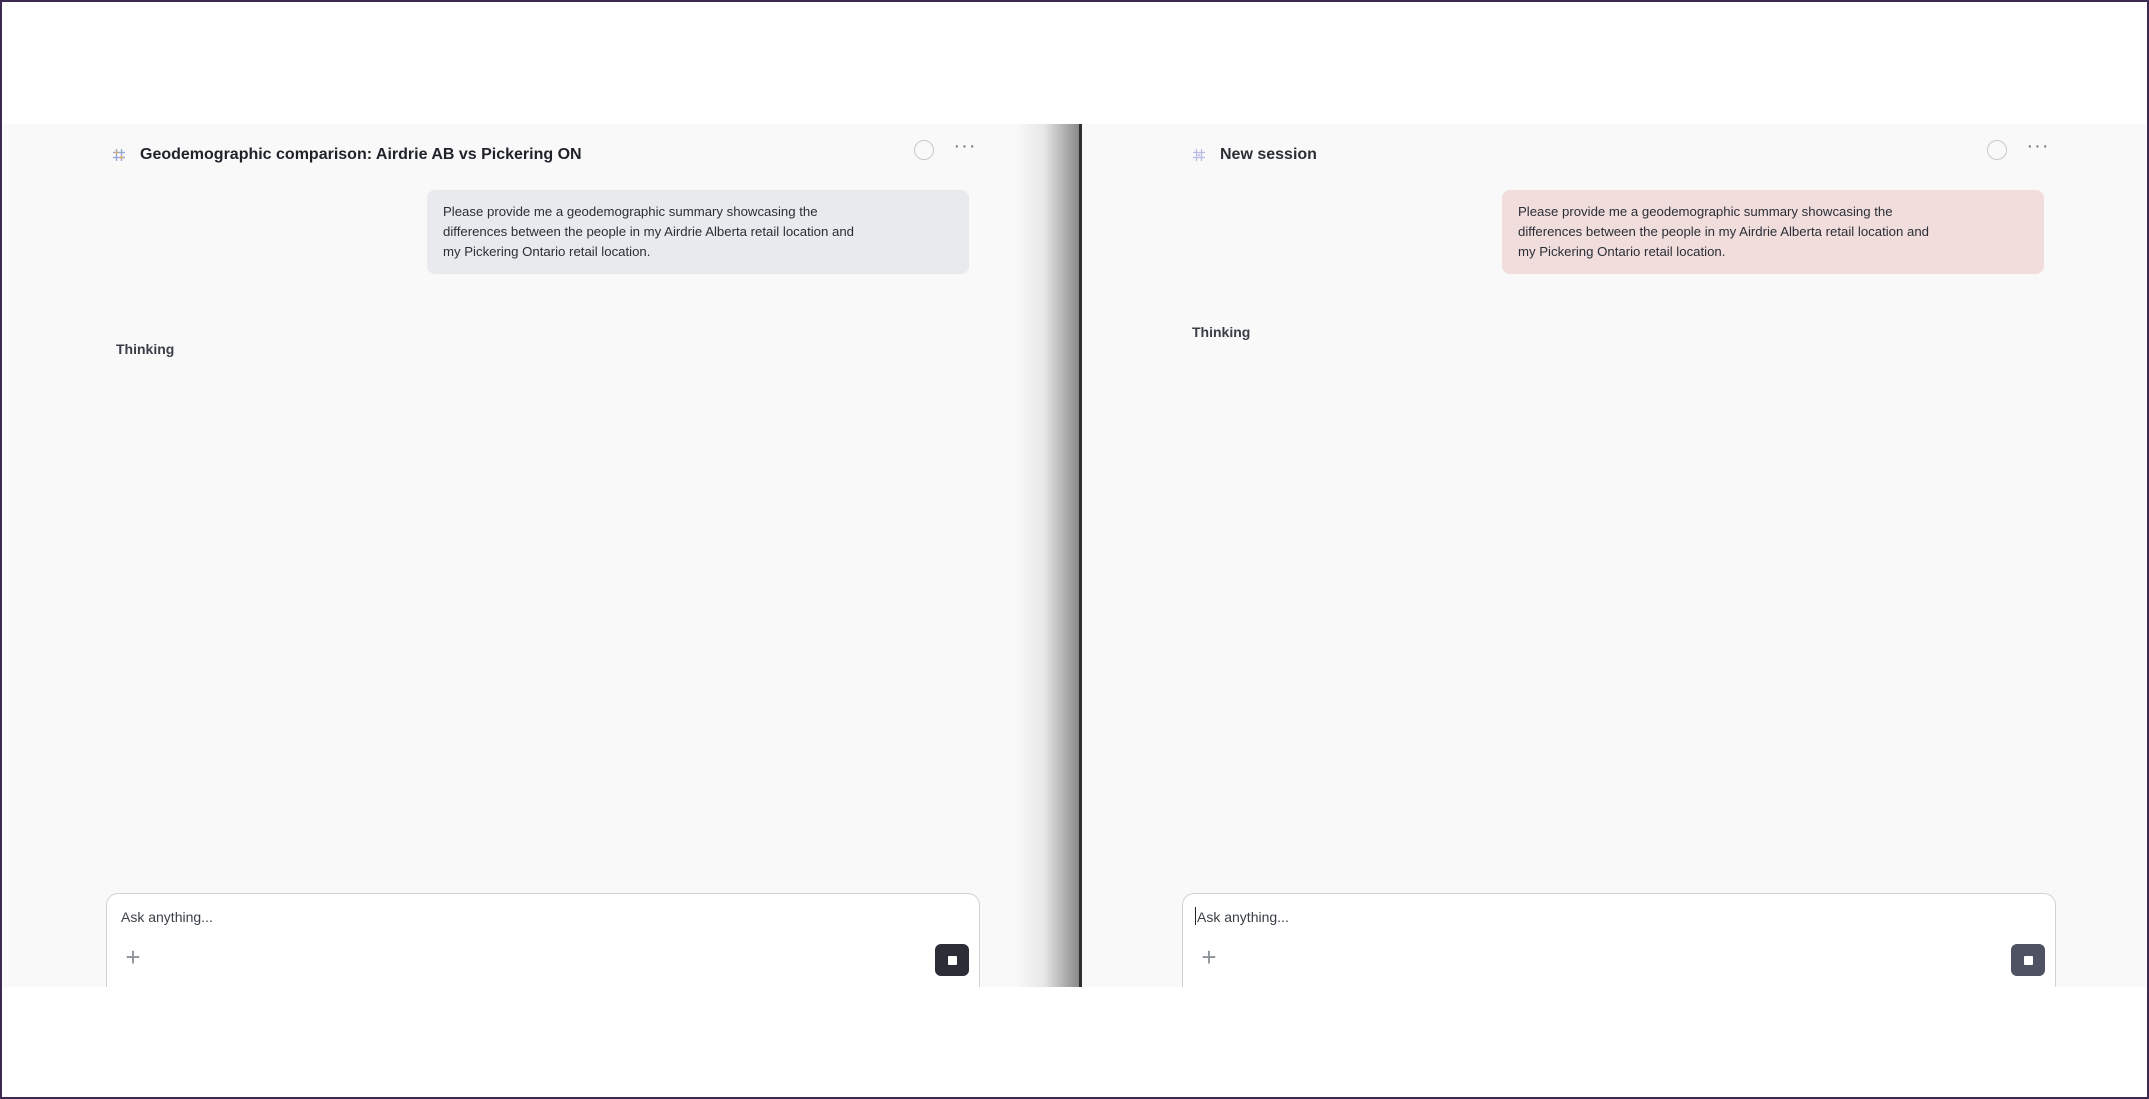  What do you see at coordinates (1195, 916) in the screenshot?
I see `text-caret` at bounding box center [1195, 916].